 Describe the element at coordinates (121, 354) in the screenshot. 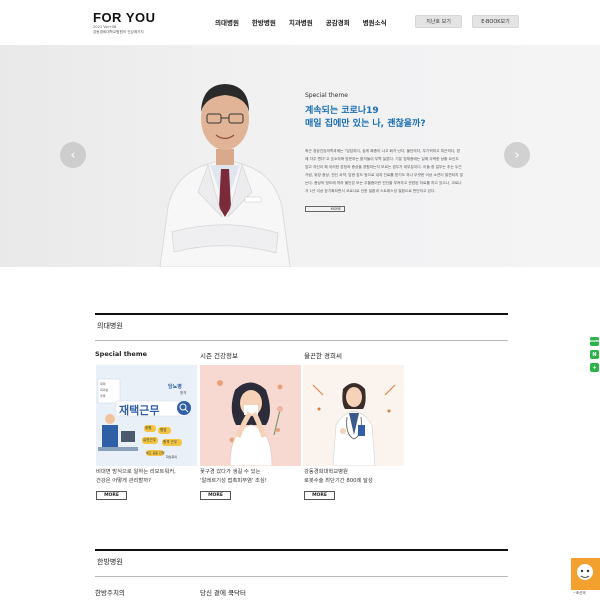

I see `column-heading-special-theme: Special theme` at that location.